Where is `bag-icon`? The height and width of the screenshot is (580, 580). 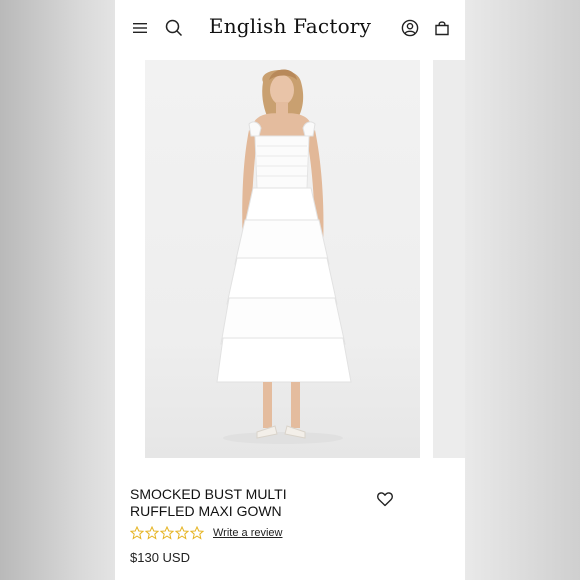
bag-icon is located at coordinates (442, 28).